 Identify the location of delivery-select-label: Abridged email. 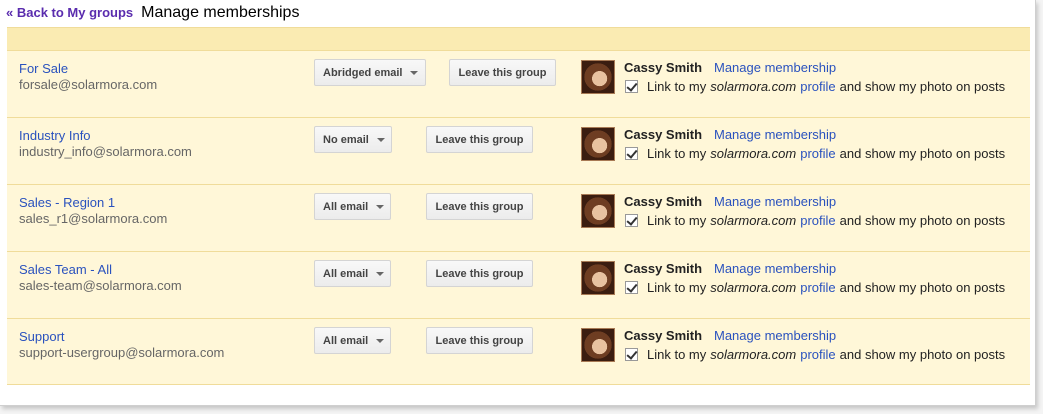
(363, 72).